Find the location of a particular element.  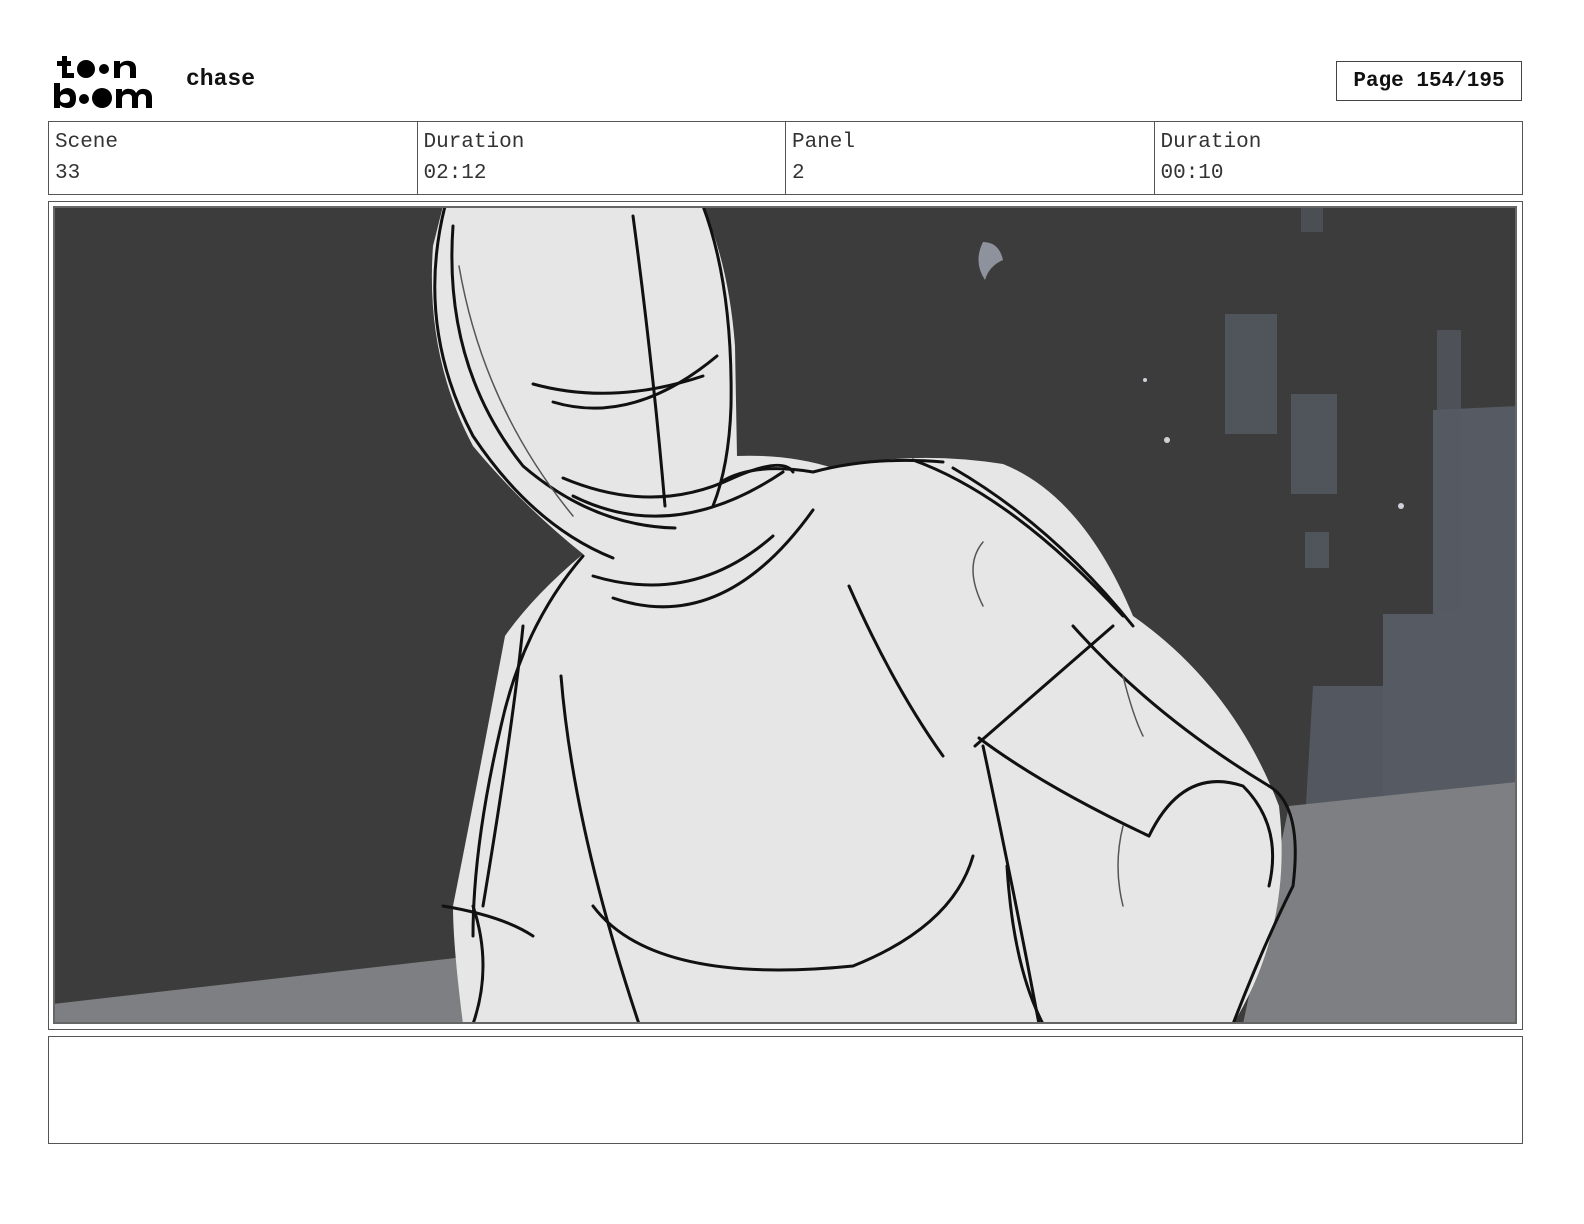

page-number: Page 154/195 is located at coordinates (1429, 81).